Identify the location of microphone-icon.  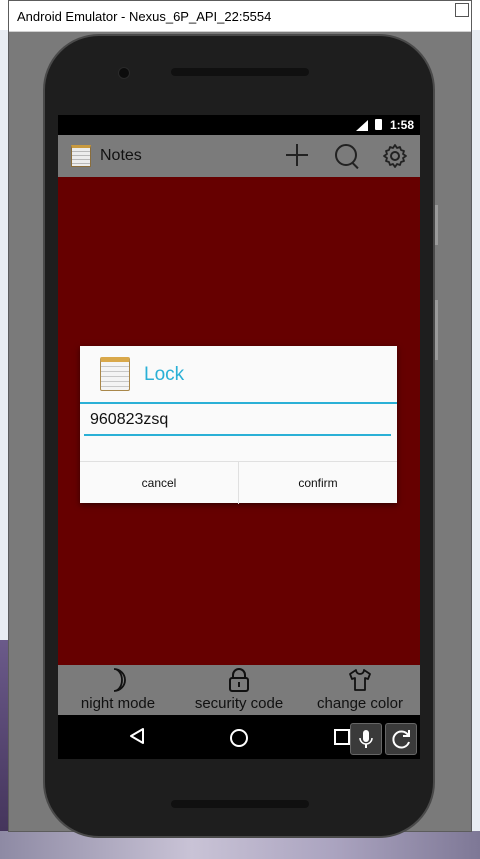
(366, 739).